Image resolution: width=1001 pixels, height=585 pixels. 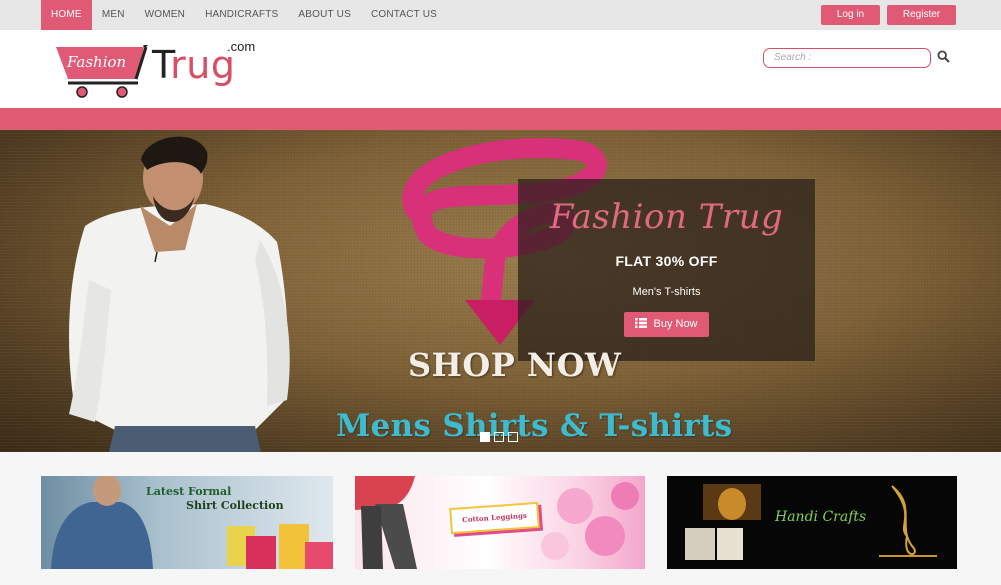 What do you see at coordinates (97, 62) in the screenshot?
I see `logo-fashion-text: Fashion` at bounding box center [97, 62].